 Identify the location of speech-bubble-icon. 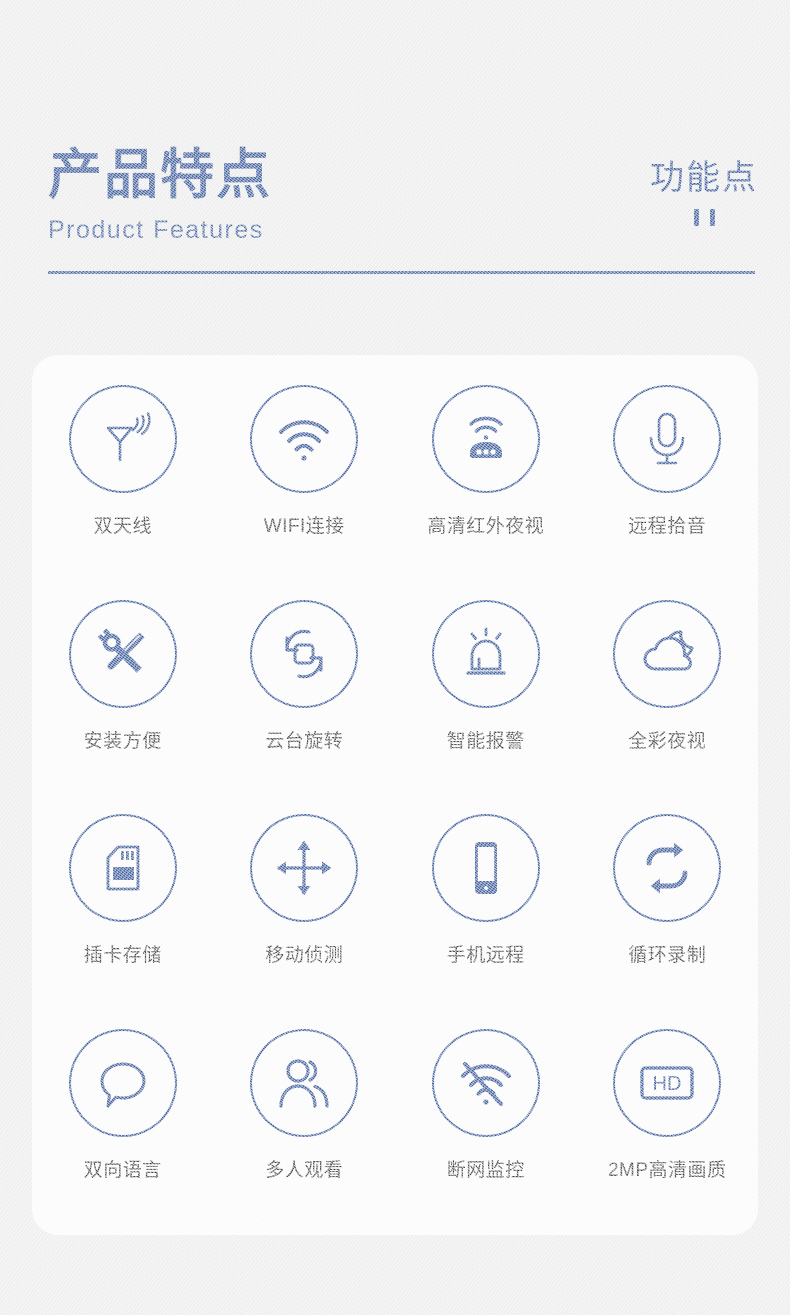
(123, 1084).